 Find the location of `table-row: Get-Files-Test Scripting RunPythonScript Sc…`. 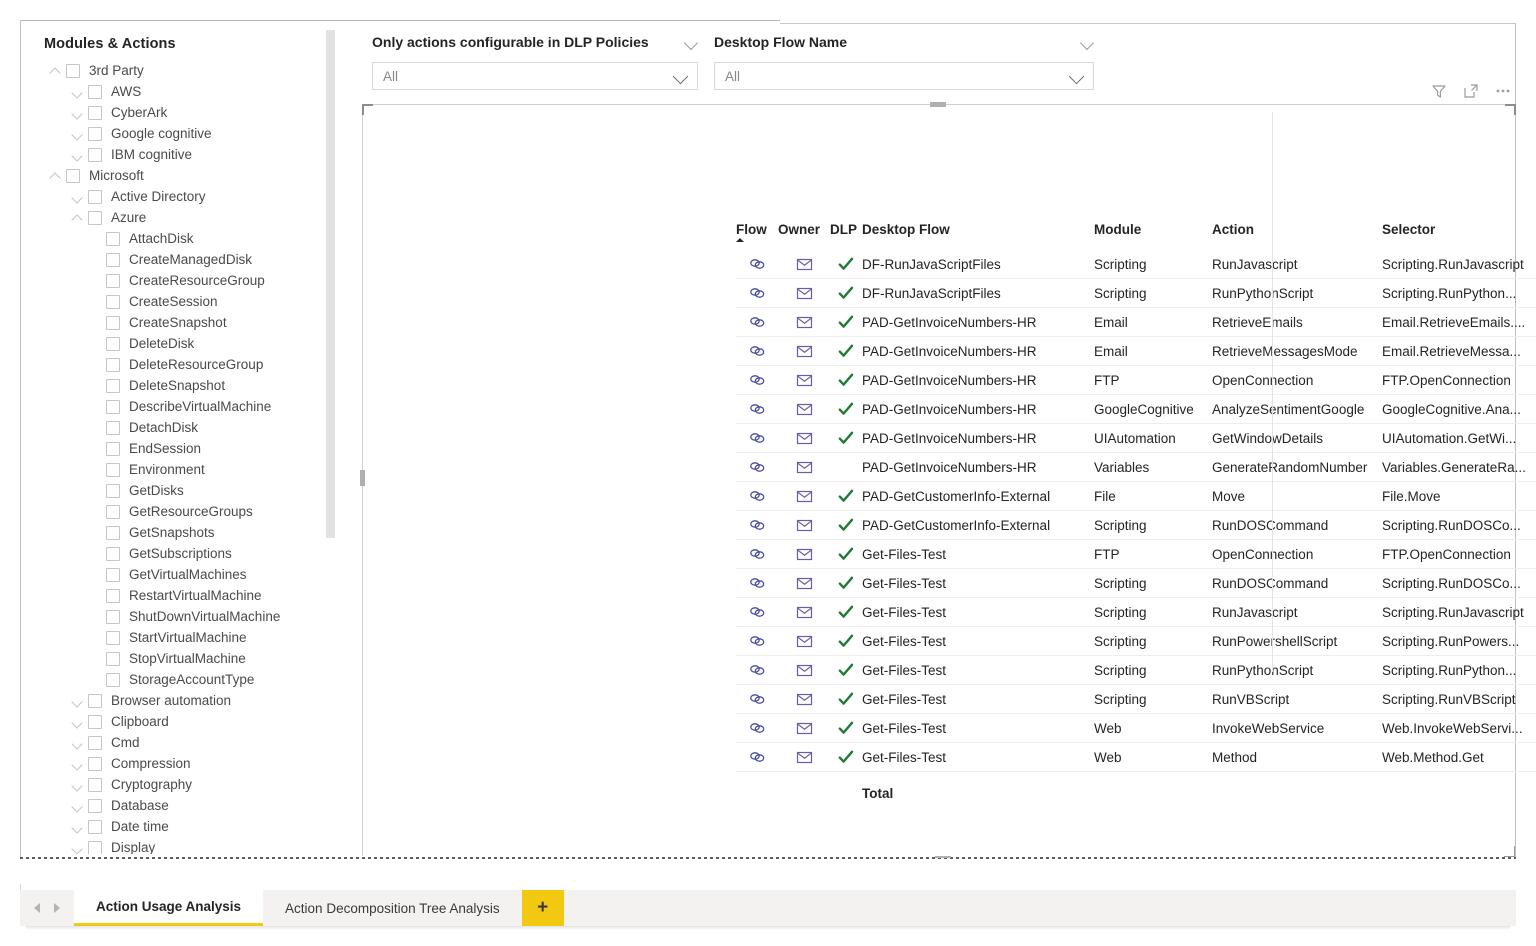

table-row: Get-Files-Test Scripting RunPythonScript Sc… is located at coordinates (1136, 670).